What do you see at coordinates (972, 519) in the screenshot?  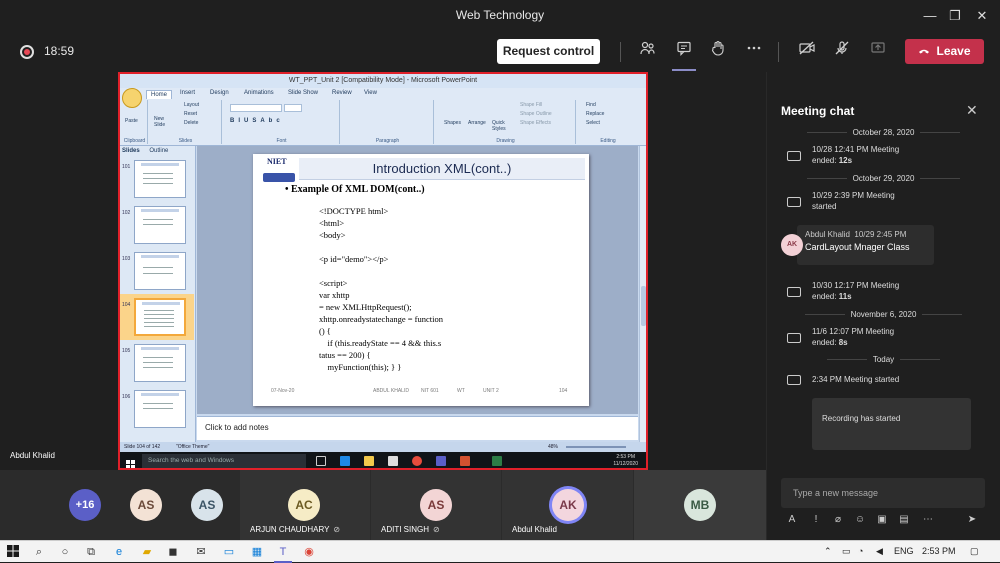 I see `send-icon: ➤` at bounding box center [972, 519].